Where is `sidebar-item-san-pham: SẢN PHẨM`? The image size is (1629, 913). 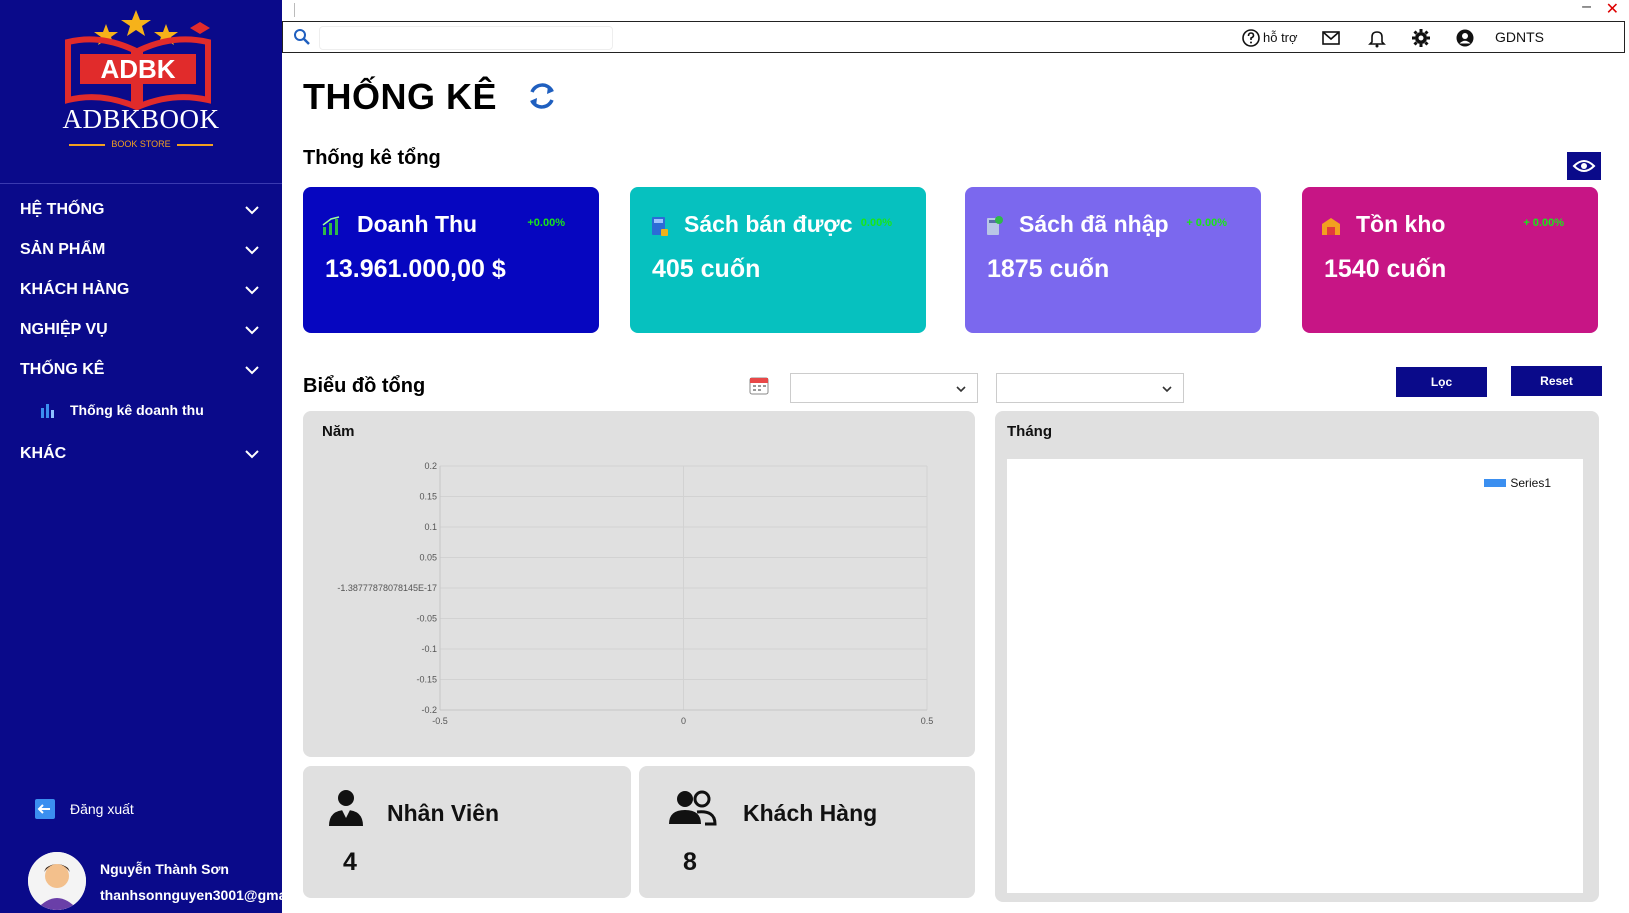 sidebar-item-san-pham: SẢN PHẨM is located at coordinates (141, 250).